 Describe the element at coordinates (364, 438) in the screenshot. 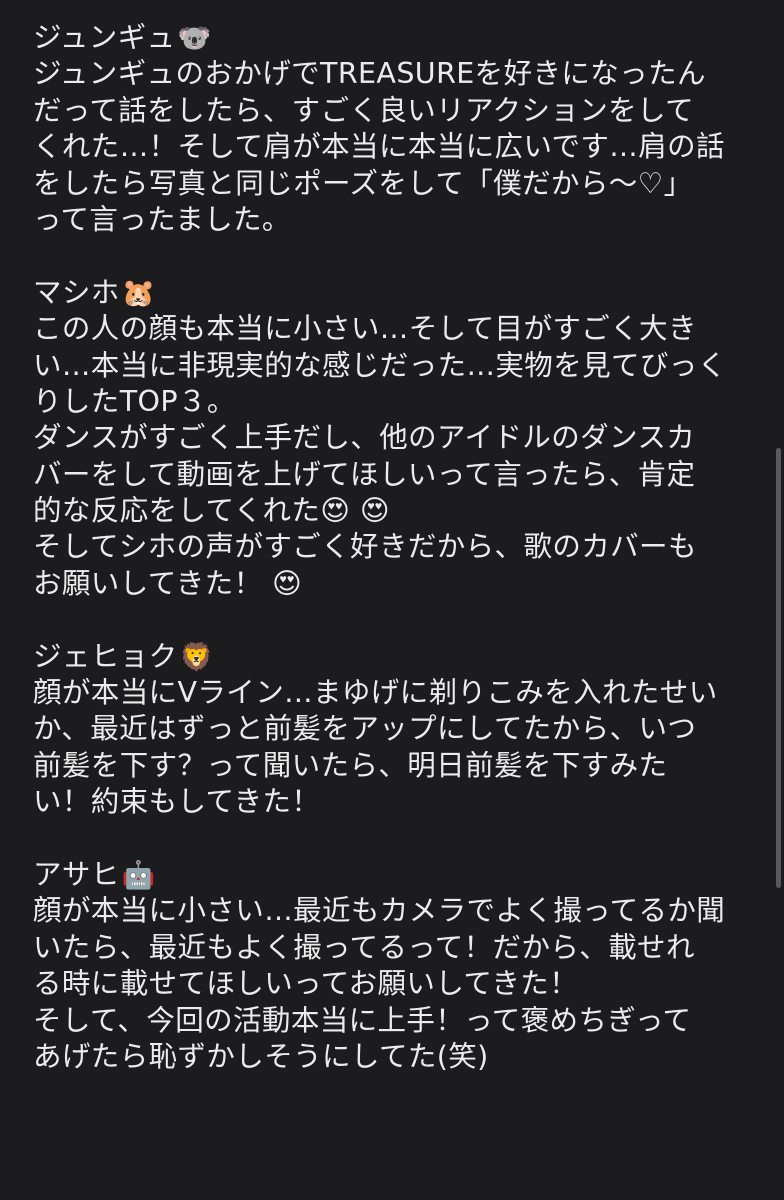

I see `text-line: ダンスがすごく上手だし、他のアイドルのダンスカ` at that location.